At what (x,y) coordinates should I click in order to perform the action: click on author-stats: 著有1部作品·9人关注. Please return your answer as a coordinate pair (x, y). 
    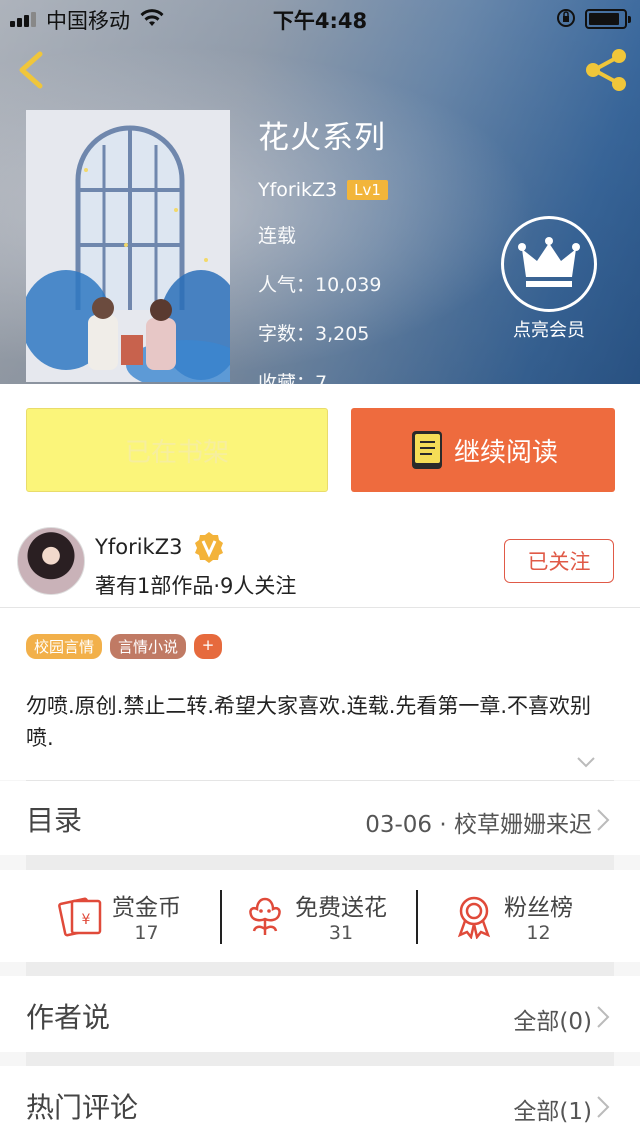
    Looking at the image, I should click on (196, 586).